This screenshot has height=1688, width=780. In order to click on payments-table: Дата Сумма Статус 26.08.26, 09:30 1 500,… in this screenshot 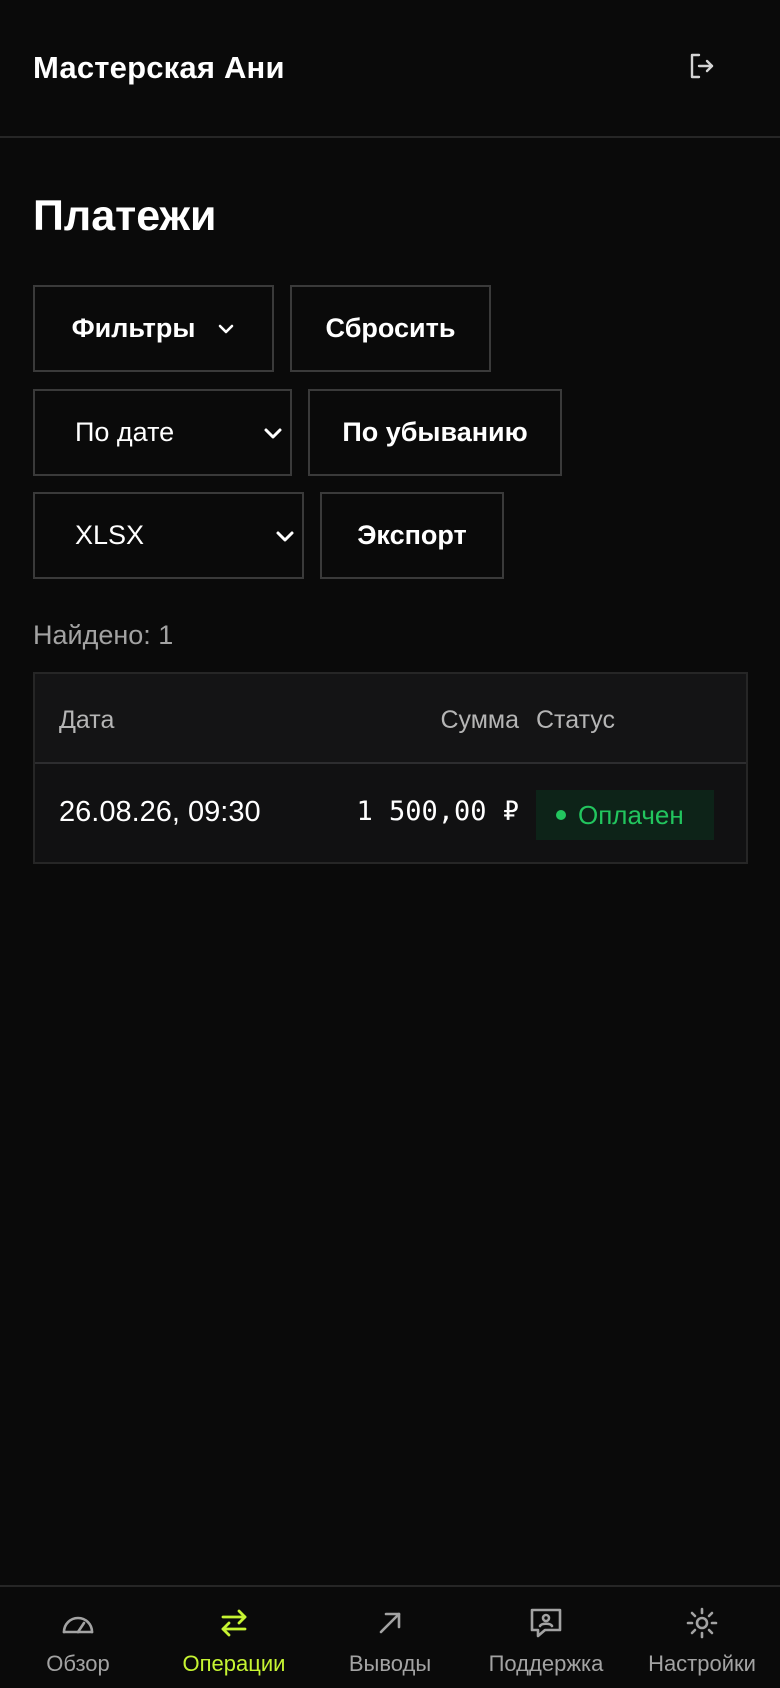, I will do `click(390, 768)`.